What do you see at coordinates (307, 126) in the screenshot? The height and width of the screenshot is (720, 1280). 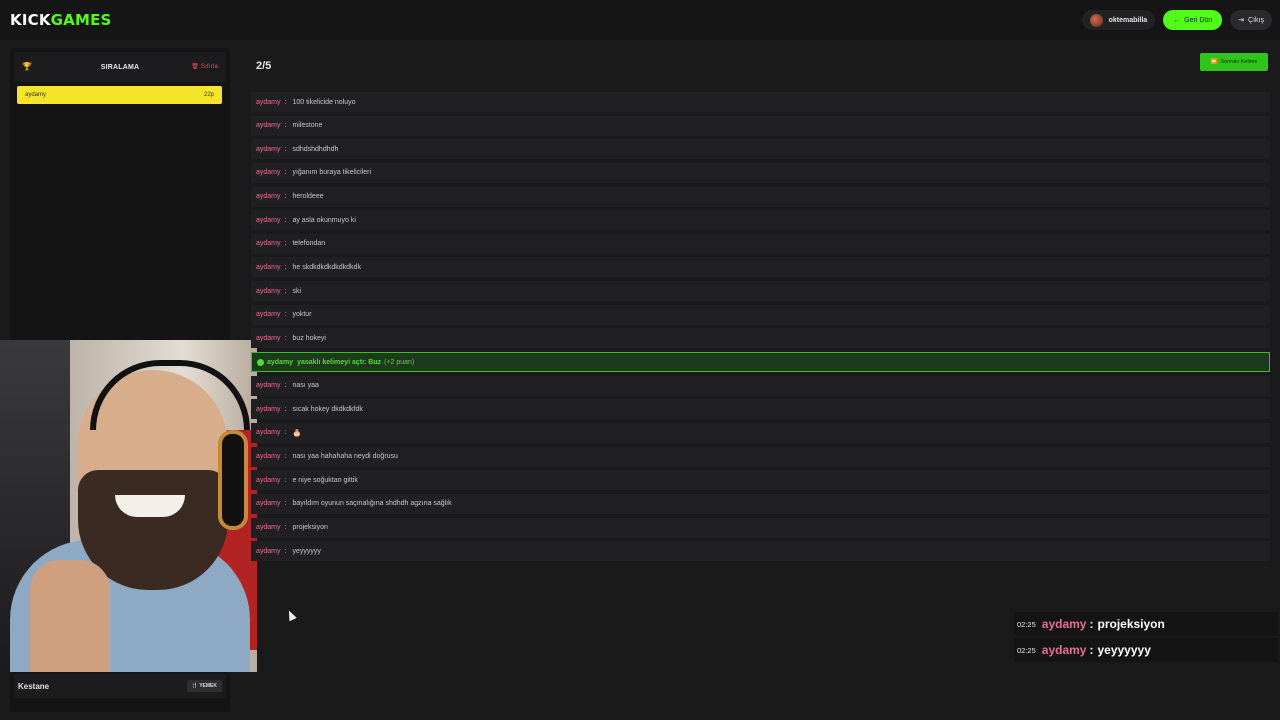 I see `msg-text: milestone` at bounding box center [307, 126].